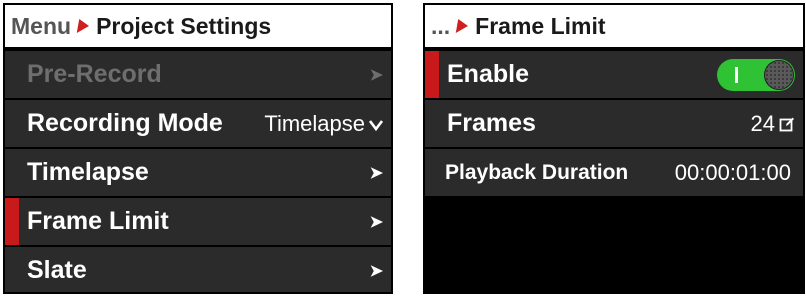  Describe the element at coordinates (184, 25) in the screenshot. I see `page-title: Project Settings` at that location.